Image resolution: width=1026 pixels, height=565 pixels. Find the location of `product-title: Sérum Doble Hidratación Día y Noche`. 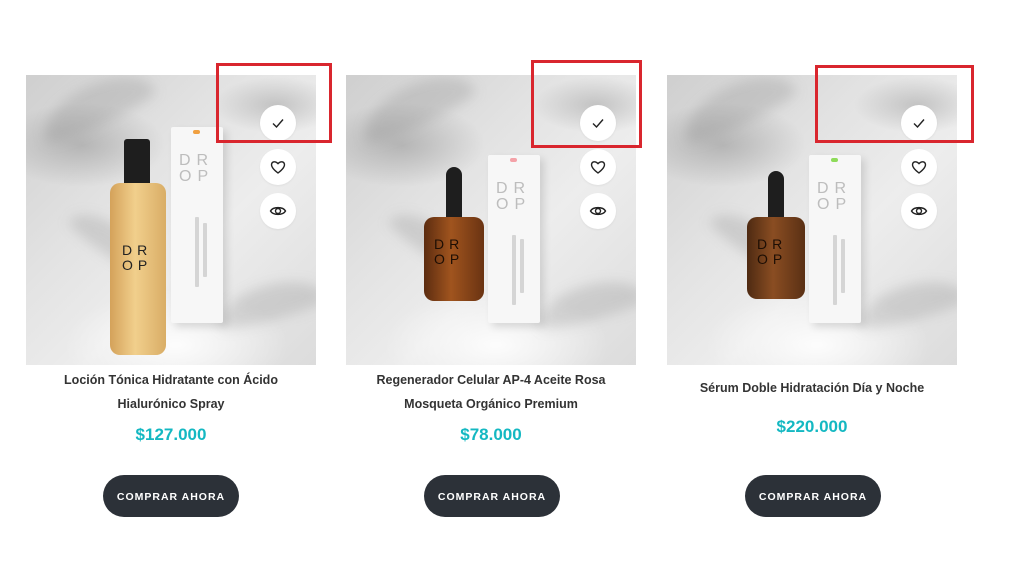

product-title: Sérum Doble Hidratación Día y Noche is located at coordinates (812, 388).